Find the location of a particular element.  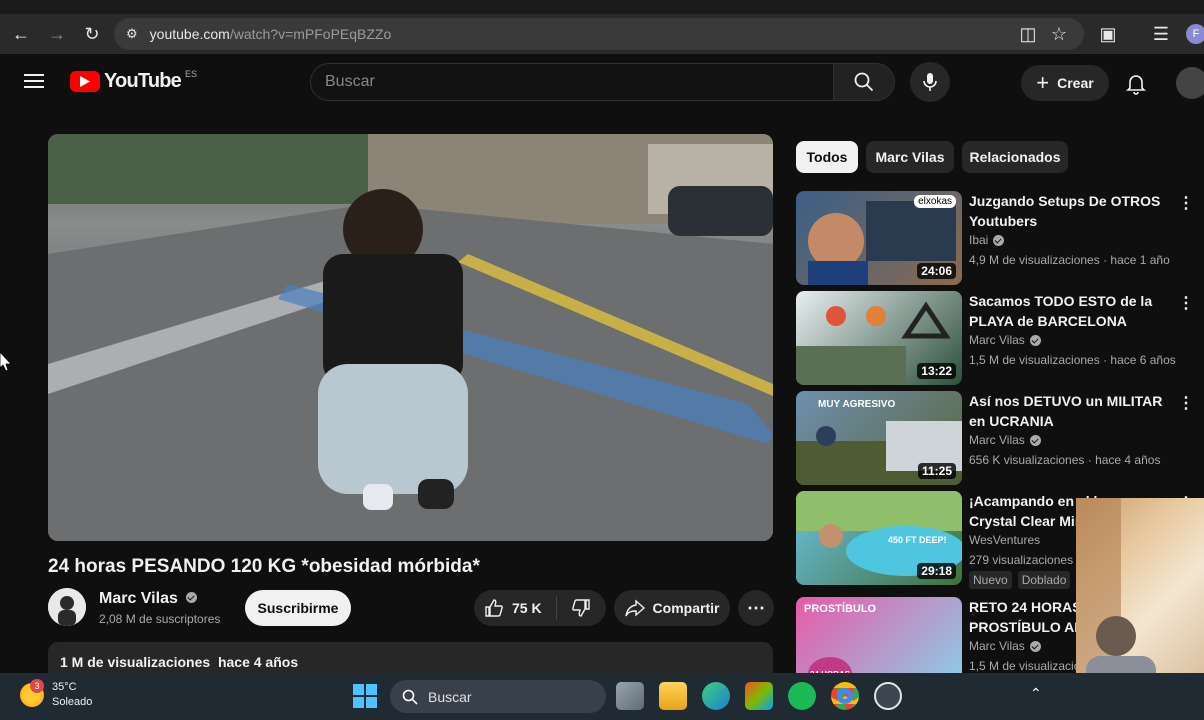

search-input: Buscar is located at coordinates (572, 82).